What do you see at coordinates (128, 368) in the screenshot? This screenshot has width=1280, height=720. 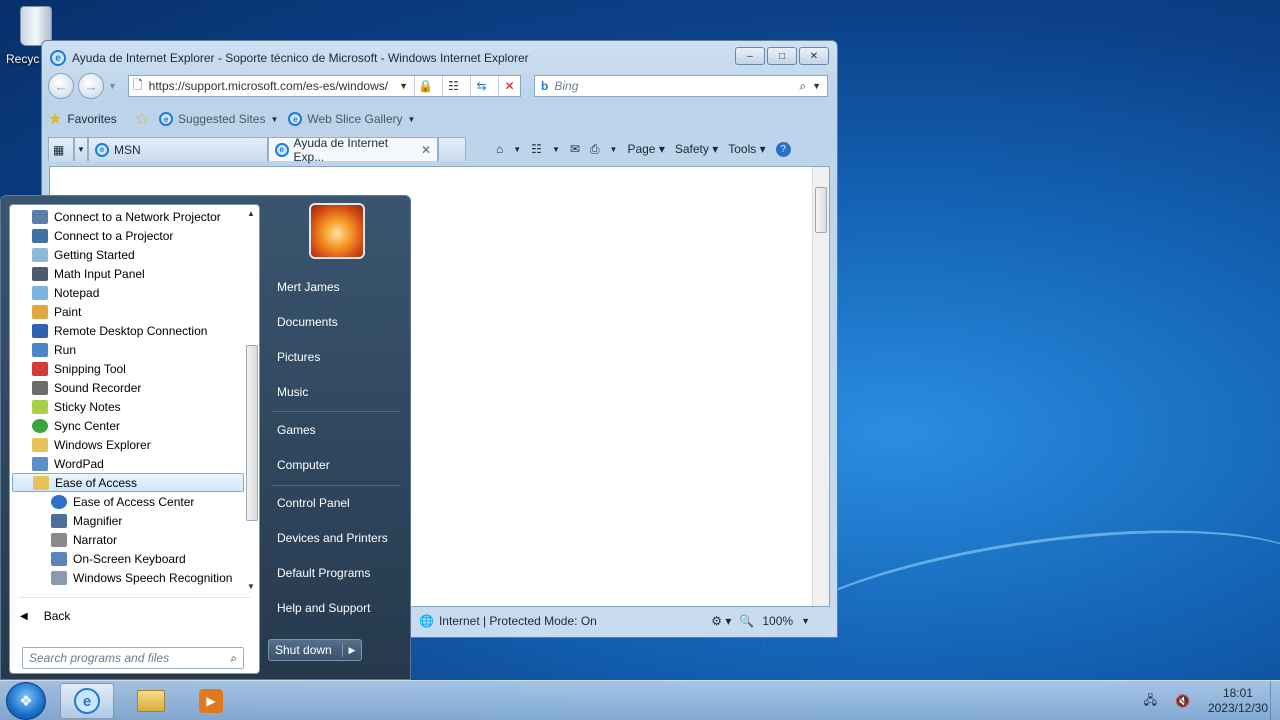 I see `program-snipping-tool: Snipping Tool` at bounding box center [128, 368].